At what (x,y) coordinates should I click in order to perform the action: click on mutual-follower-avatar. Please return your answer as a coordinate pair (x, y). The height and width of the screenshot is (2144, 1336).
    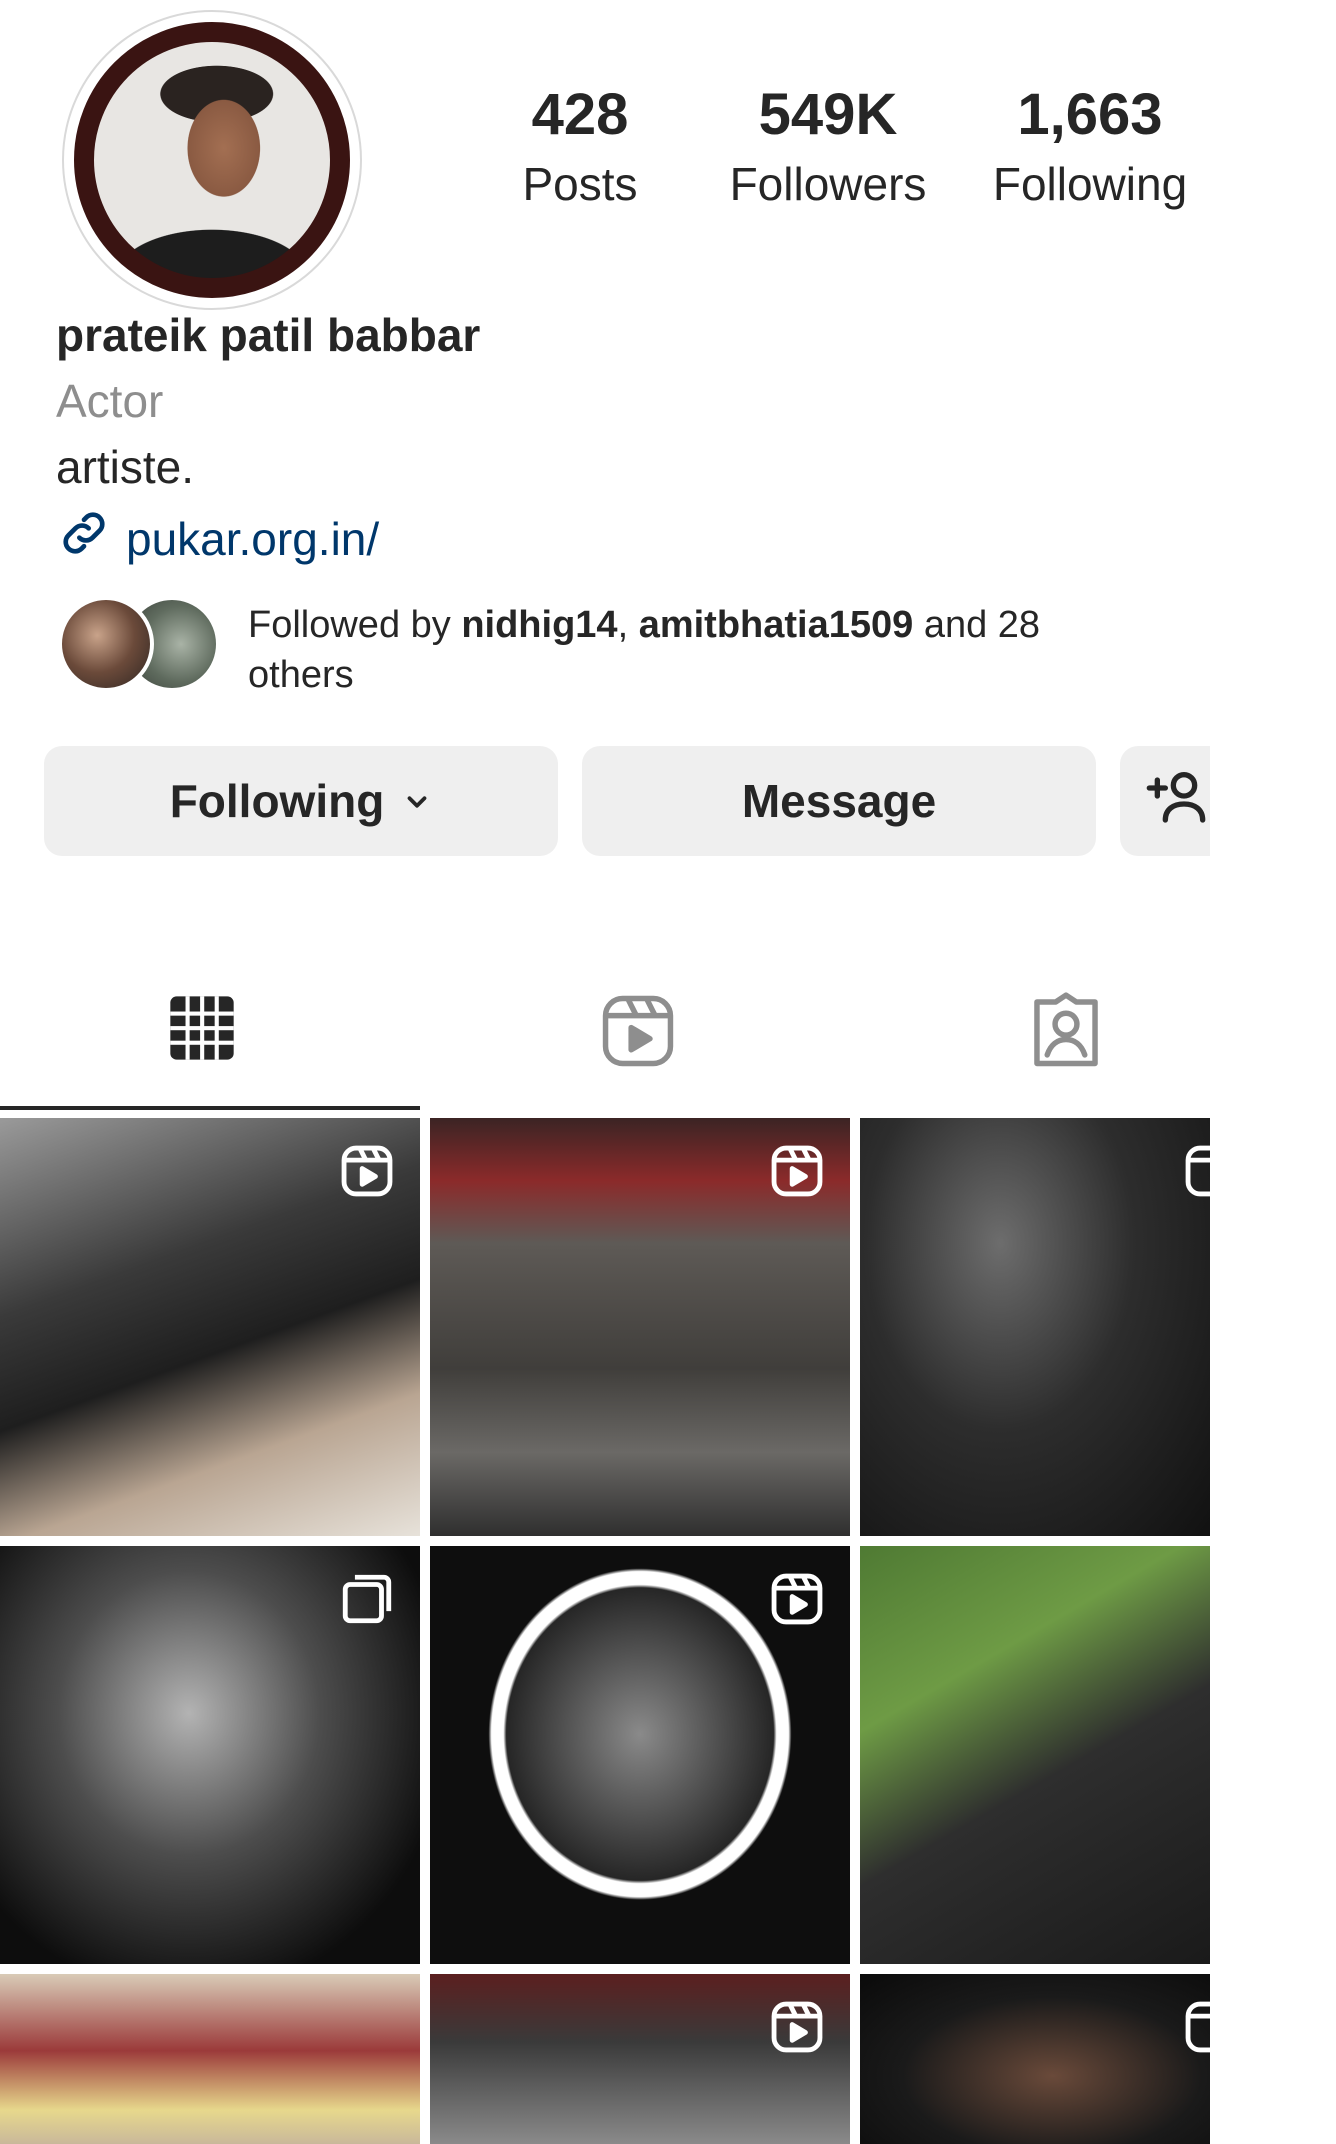
    Looking at the image, I should click on (106, 644).